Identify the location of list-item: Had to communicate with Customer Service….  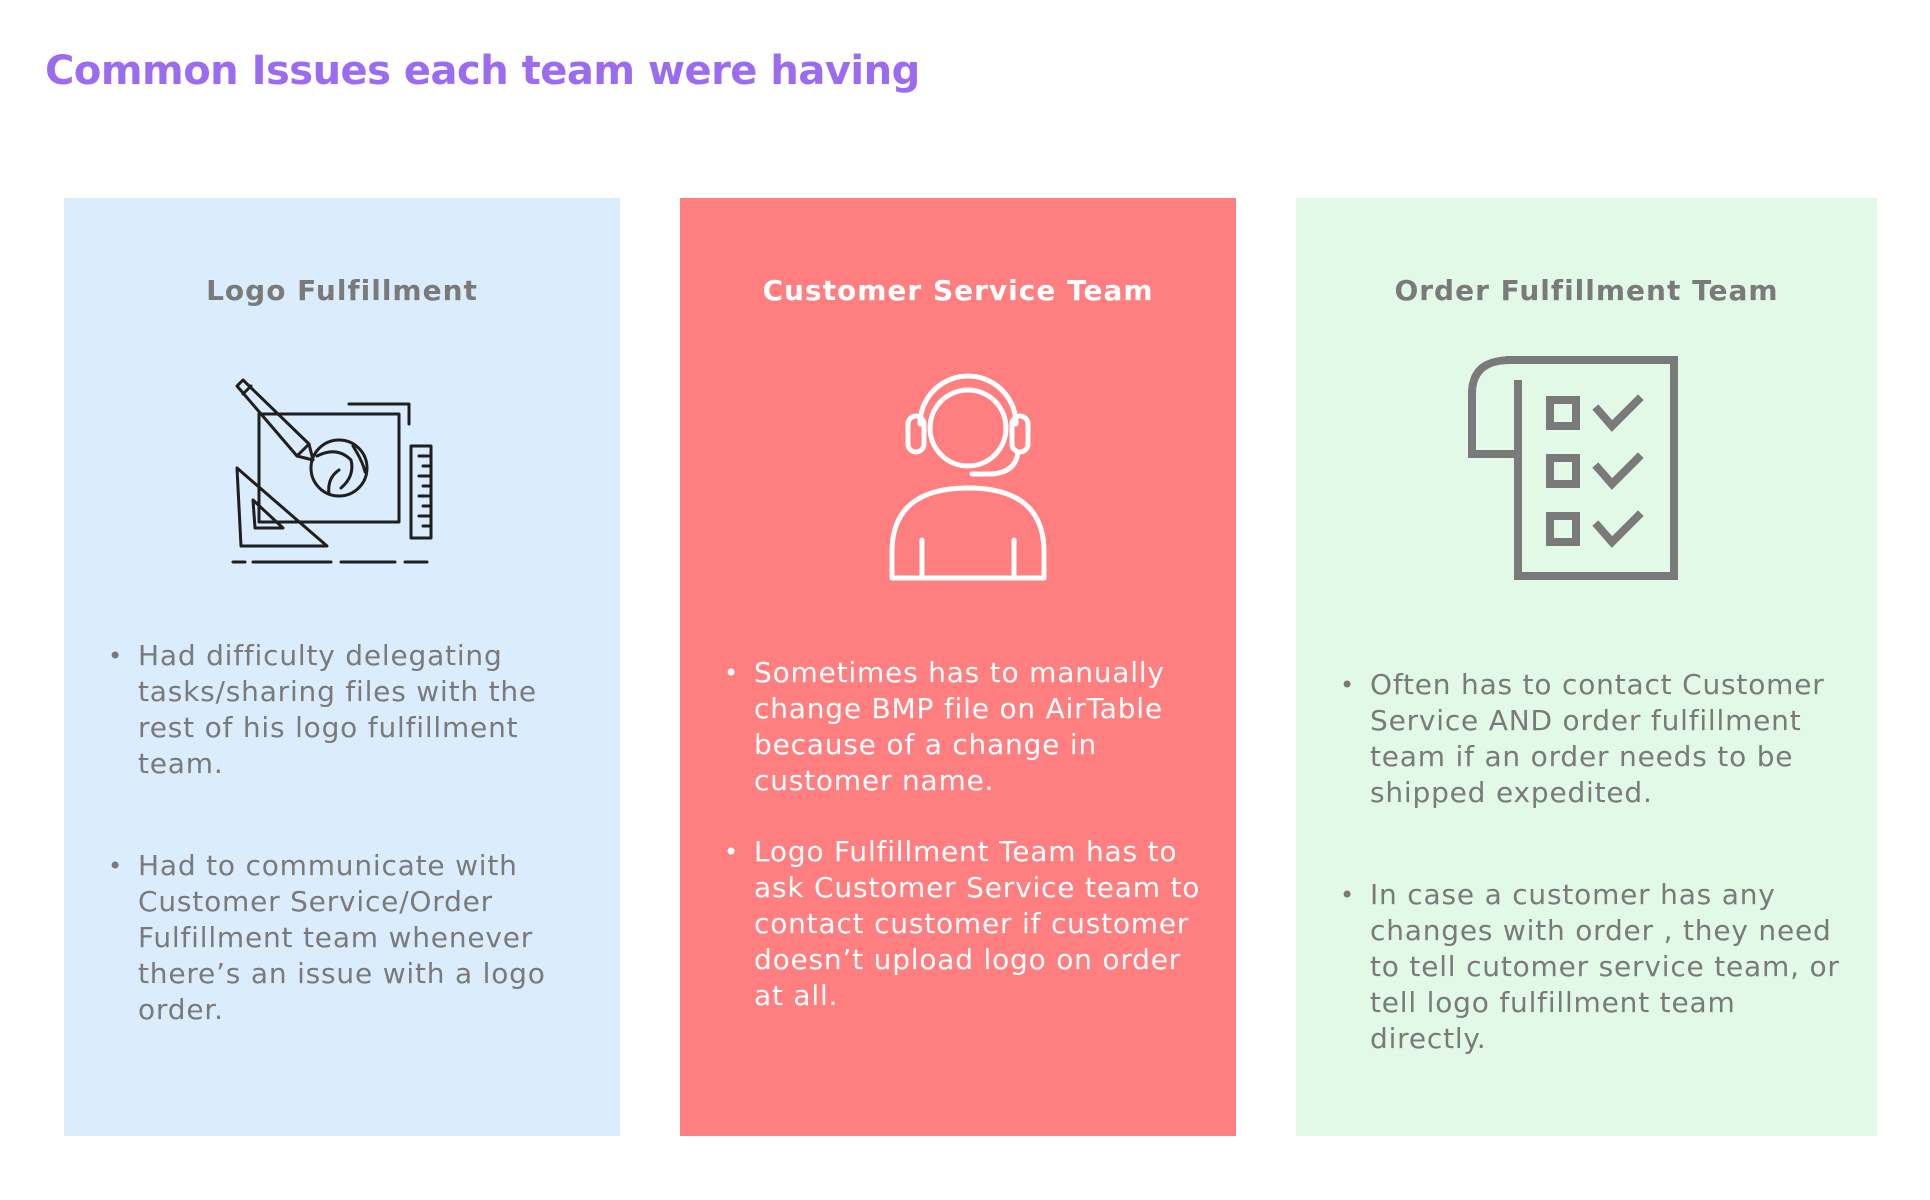
(343, 938).